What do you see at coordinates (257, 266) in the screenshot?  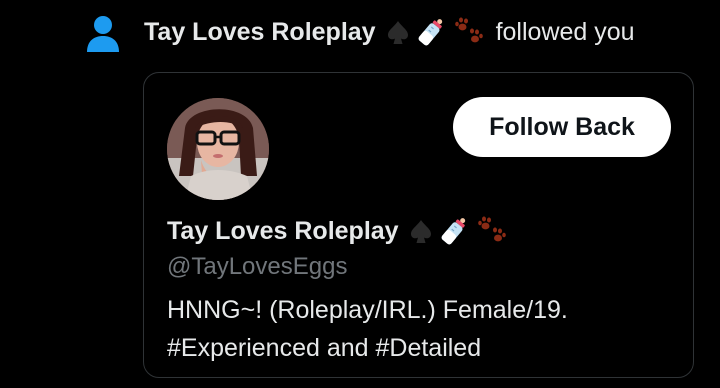 I see `user-handle: @TayLovesEggs` at bounding box center [257, 266].